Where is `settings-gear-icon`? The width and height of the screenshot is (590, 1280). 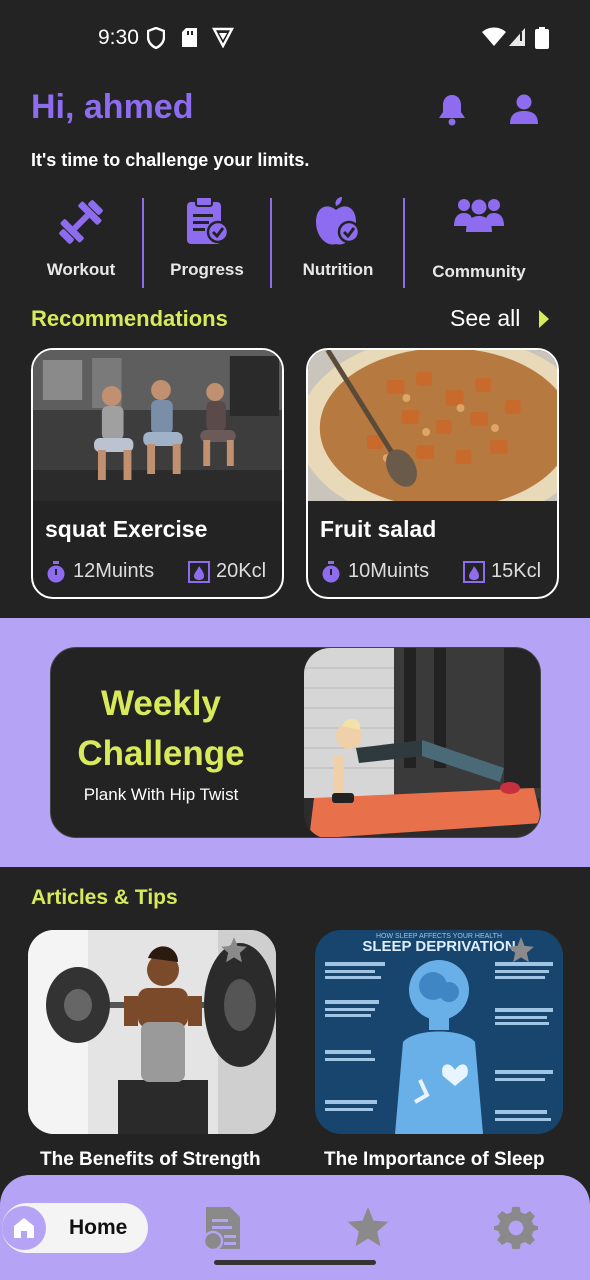
settings-gear-icon is located at coordinates (516, 1227).